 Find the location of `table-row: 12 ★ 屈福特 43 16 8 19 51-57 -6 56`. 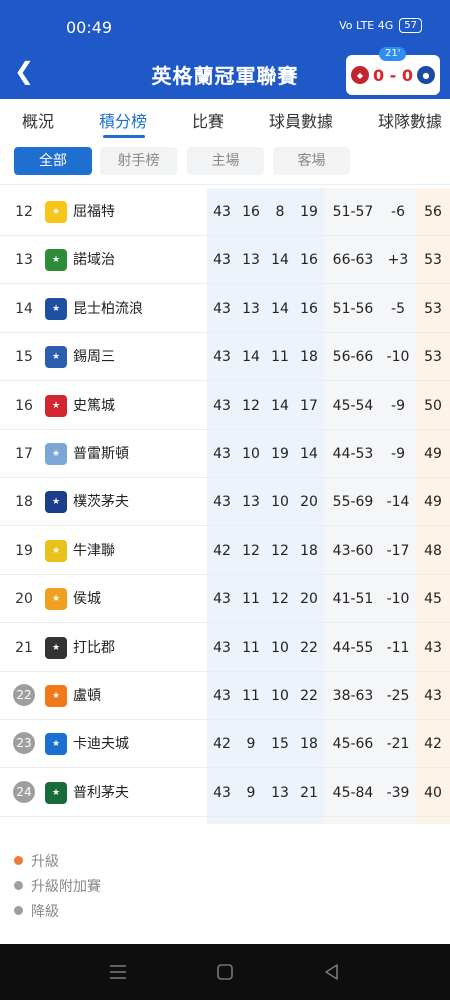

table-row: 12 ★ 屈福特 43 16 8 19 51-57 -6 56 is located at coordinates (225, 212).